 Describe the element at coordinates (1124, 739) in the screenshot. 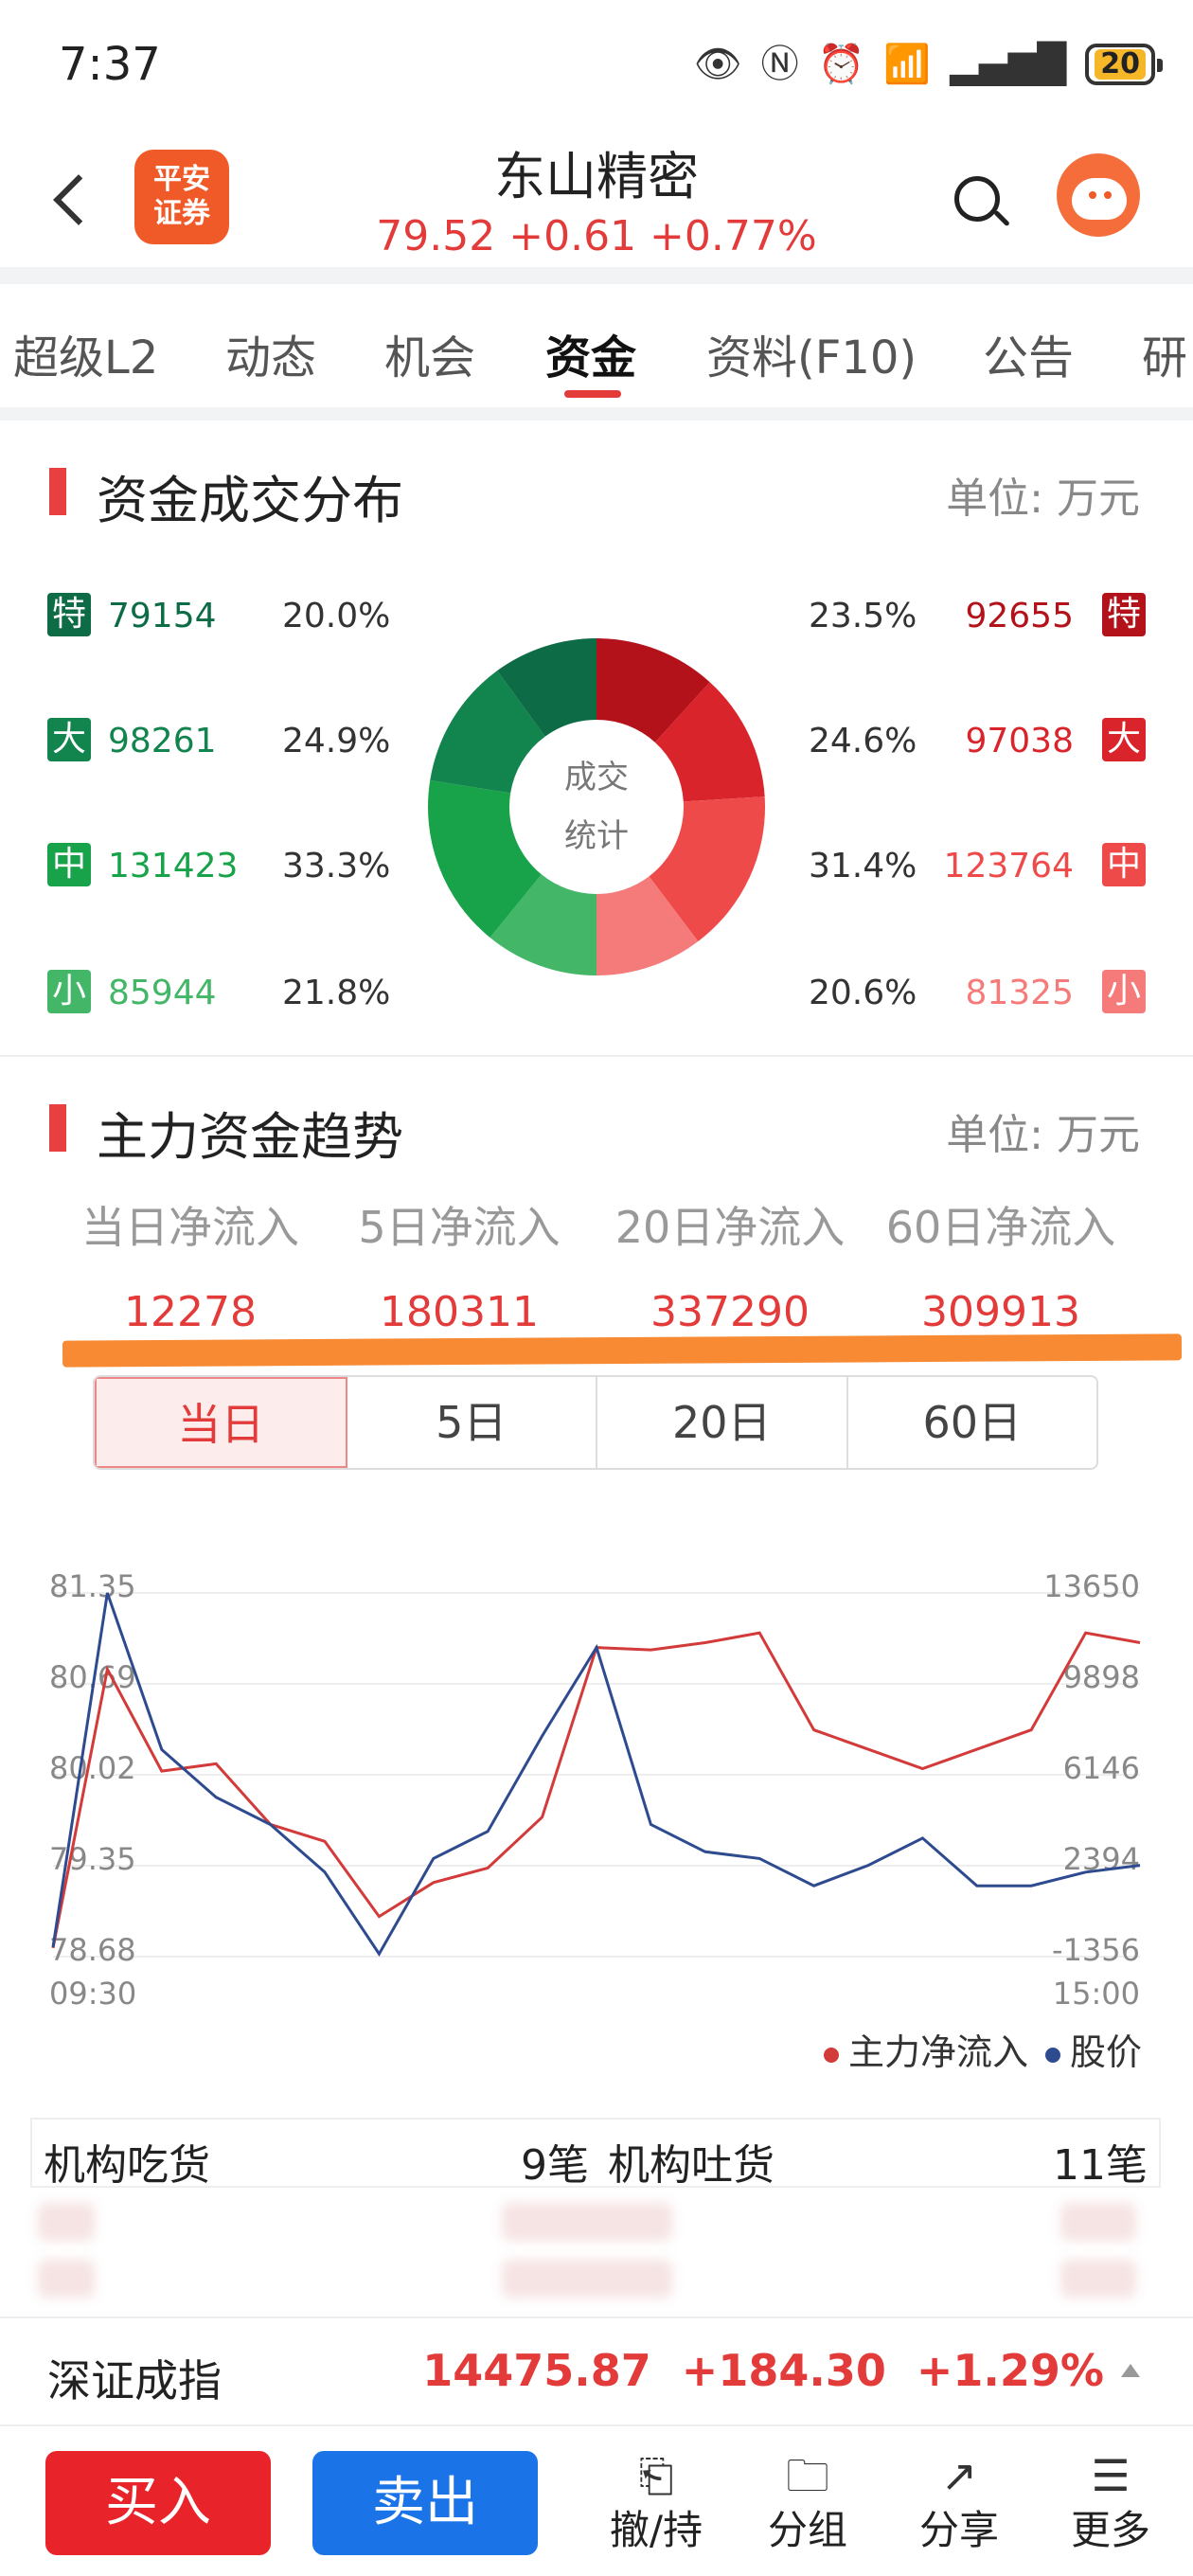

I see `right-tag: 大` at that location.